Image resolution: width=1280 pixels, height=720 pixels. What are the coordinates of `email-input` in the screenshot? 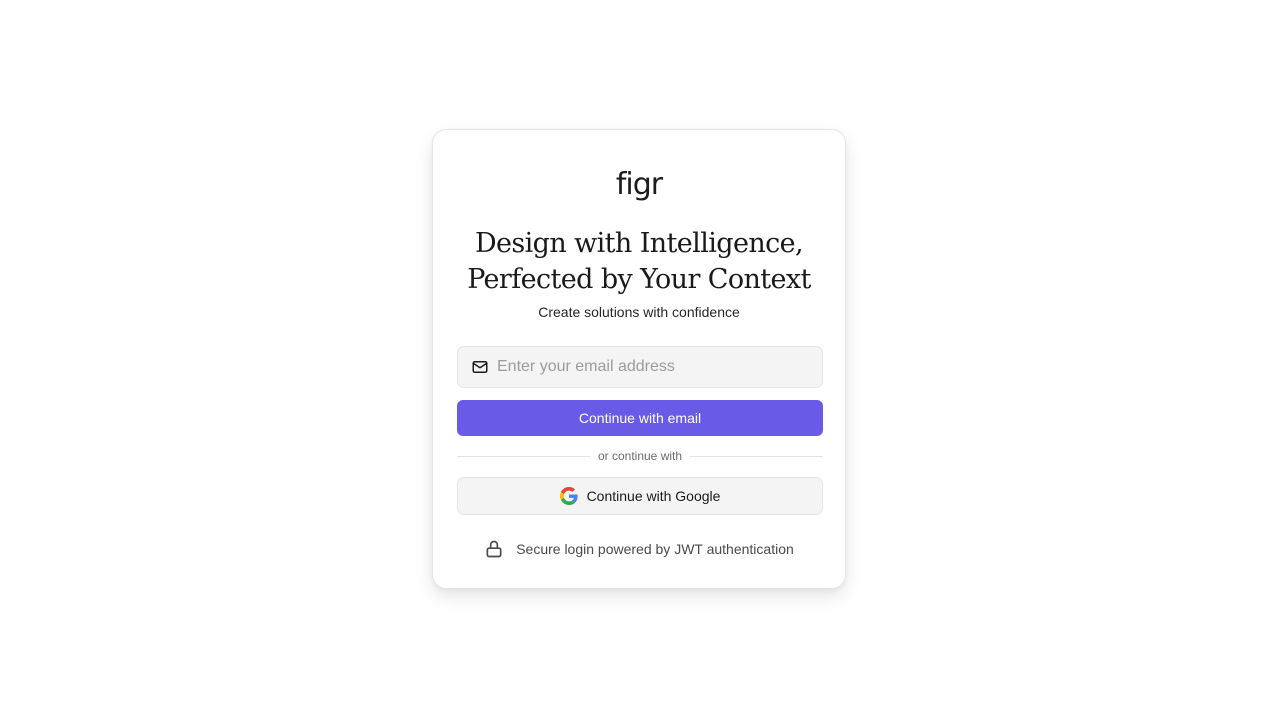 It's located at (647, 367).